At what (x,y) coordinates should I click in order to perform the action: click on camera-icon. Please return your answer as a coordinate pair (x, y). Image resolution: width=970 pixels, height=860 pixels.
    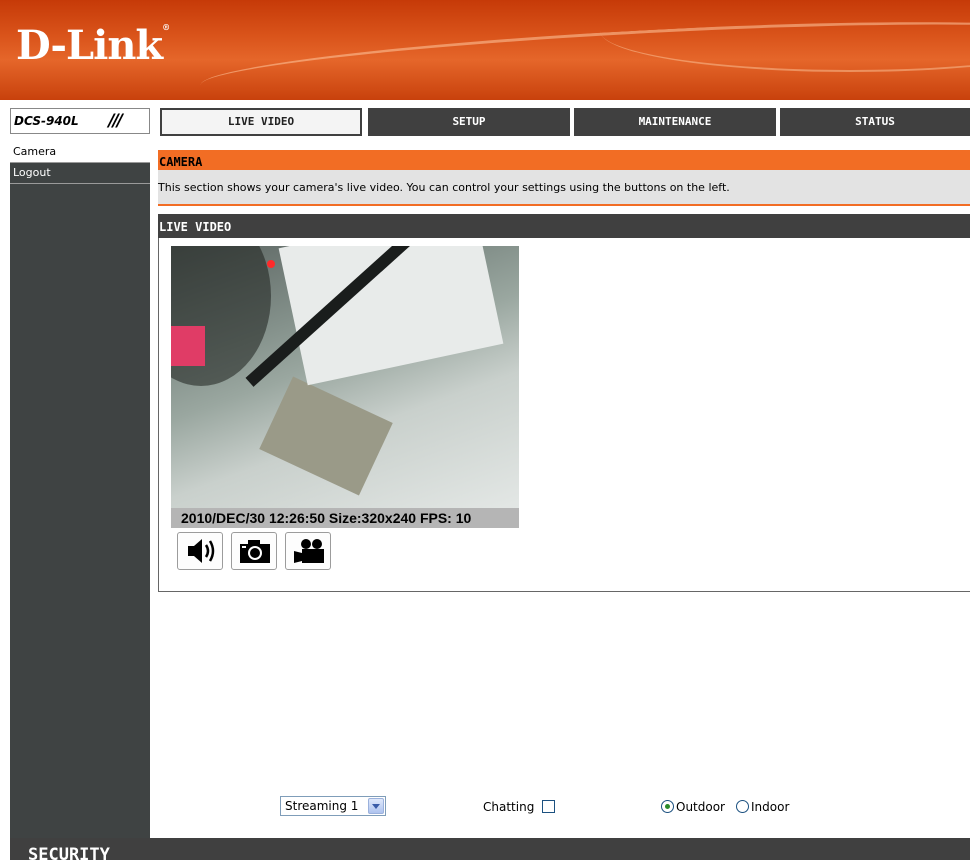
    Looking at the image, I should click on (255, 551).